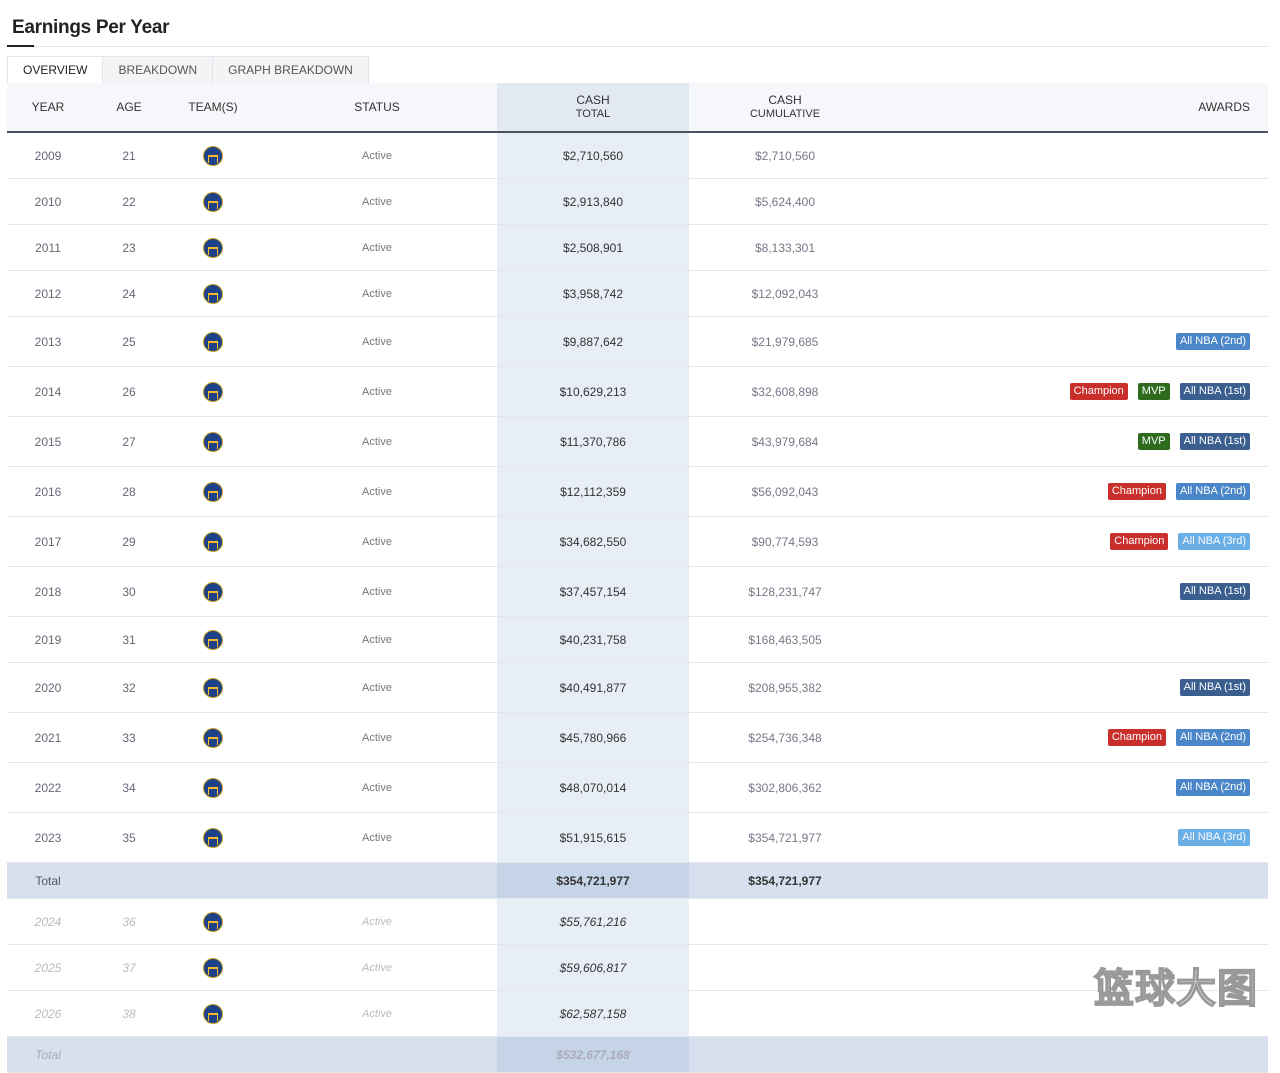 Image resolution: width=1280 pixels, height=1073 pixels. I want to click on award-badge: All NBA (2nd), so click(1212, 737).